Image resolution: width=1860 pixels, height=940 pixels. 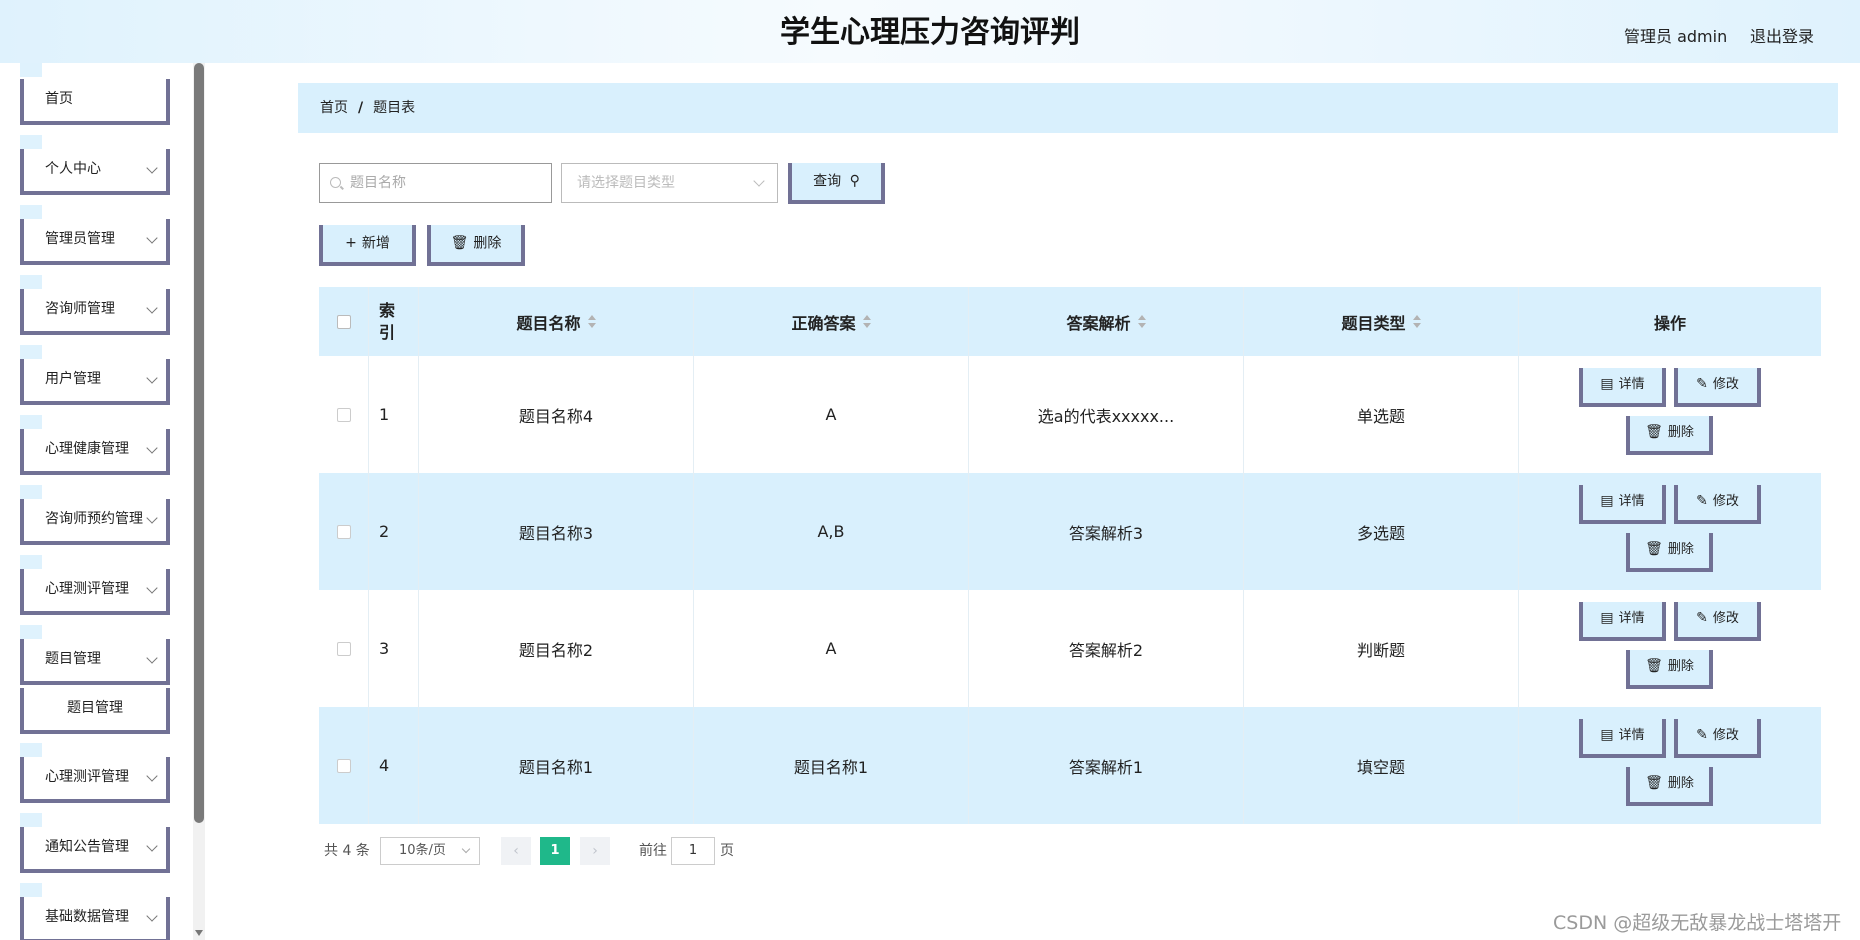 I want to click on sidebar-item-base-data: 基础数据管理, so click(x=95, y=918).